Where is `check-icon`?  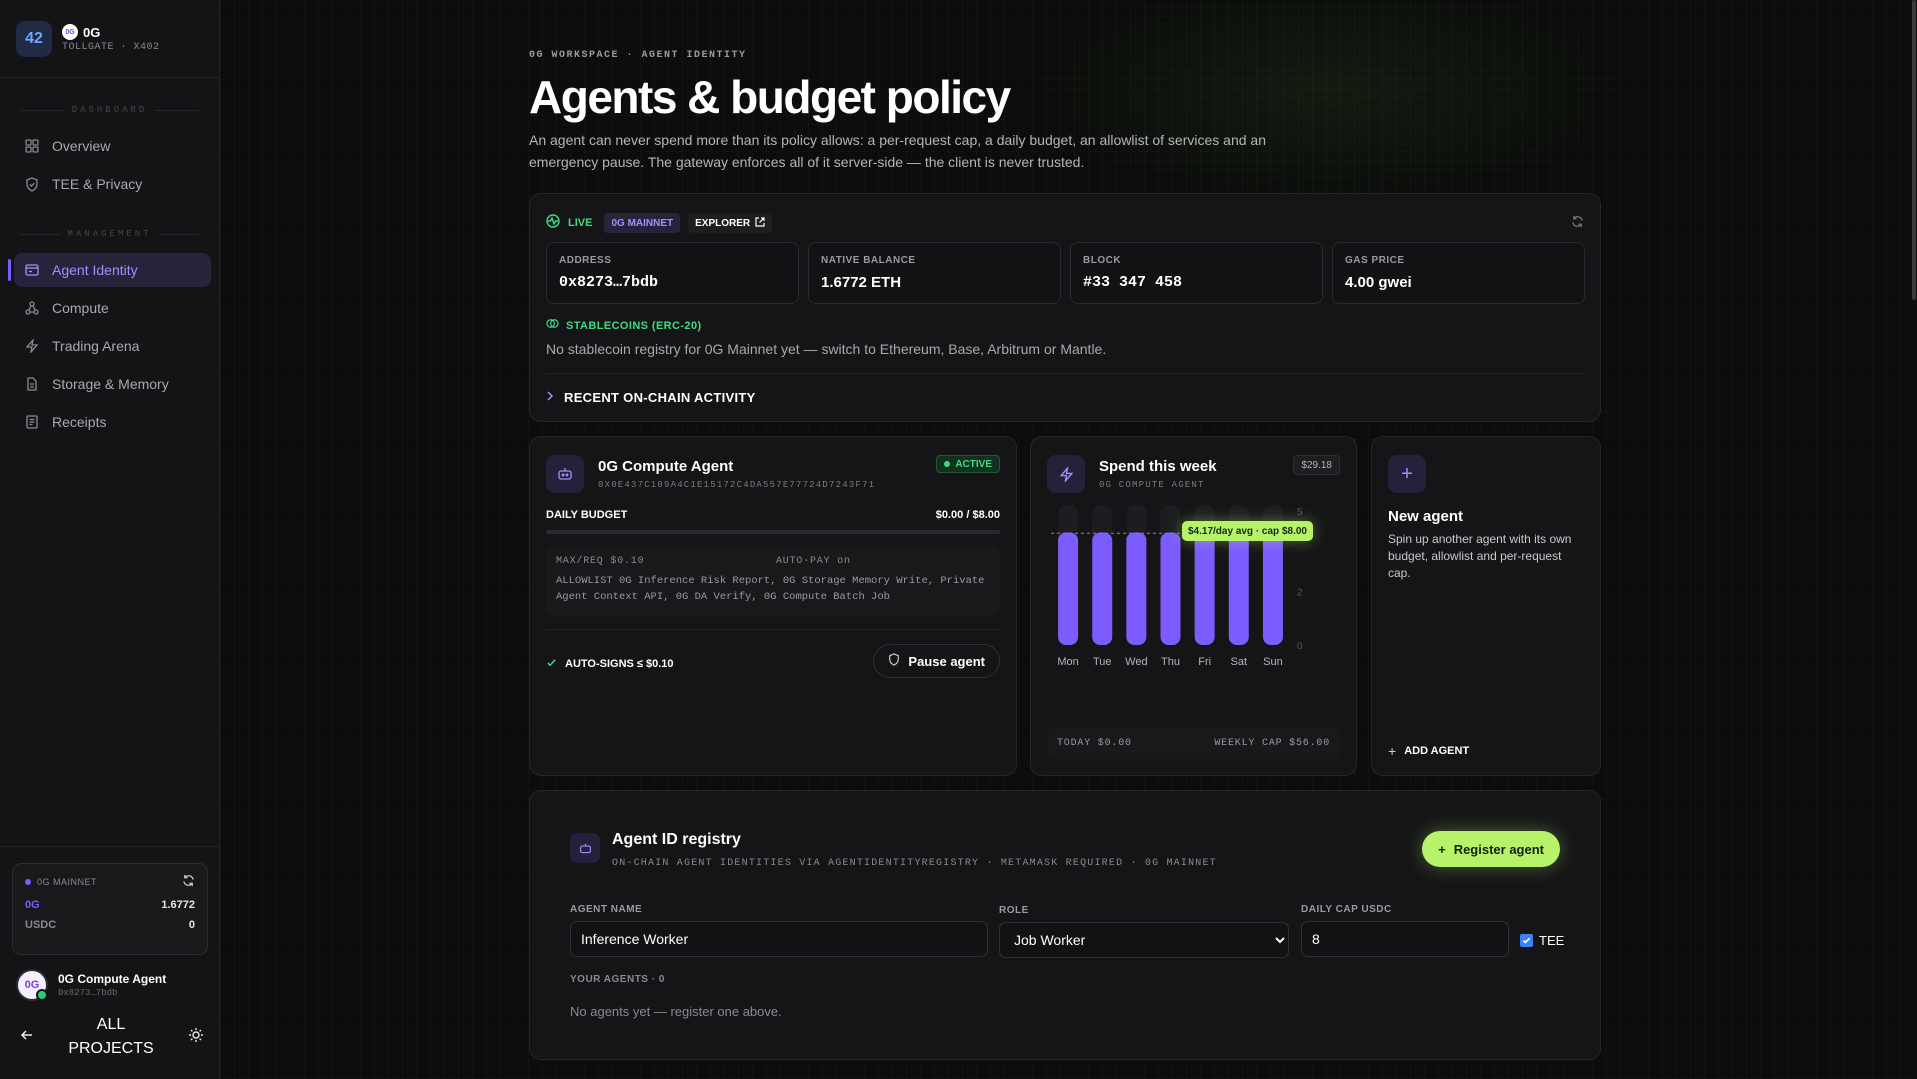 check-icon is located at coordinates (551, 664).